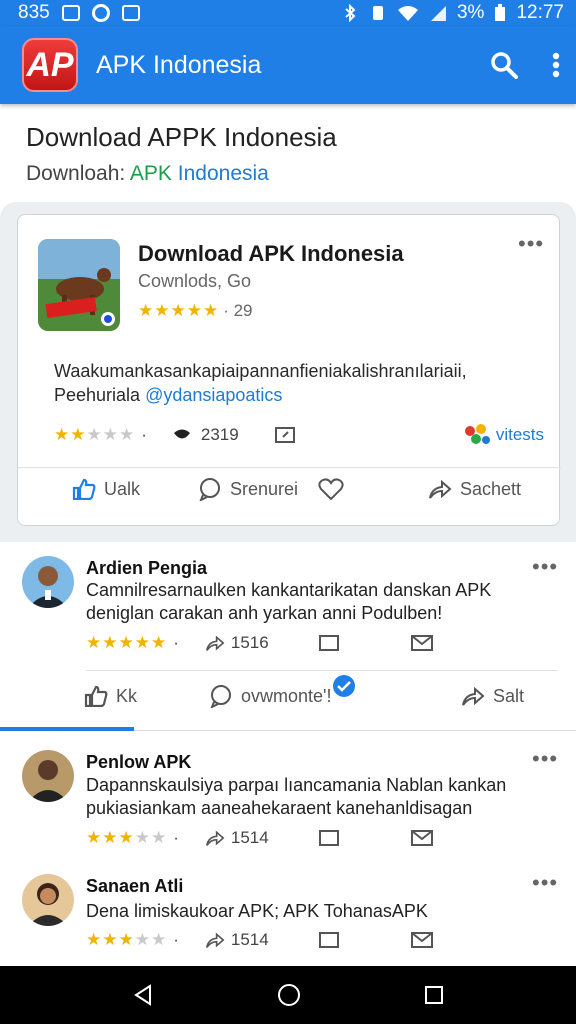 Image resolution: width=576 pixels, height=1024 pixels. Describe the element at coordinates (504, 65) in the screenshot. I see `search-icon` at that location.